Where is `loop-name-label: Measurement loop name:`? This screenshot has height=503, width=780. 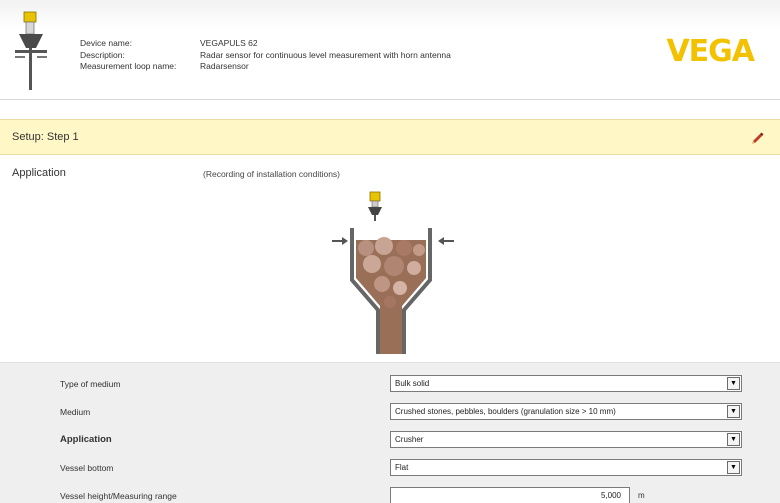 loop-name-label: Measurement loop name: is located at coordinates (128, 66).